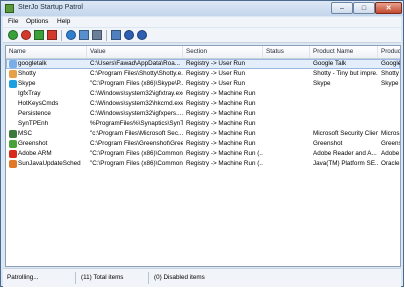 The image size is (405, 288). What do you see at coordinates (364, 8) in the screenshot?
I see `maximize-button: □` at bounding box center [364, 8].